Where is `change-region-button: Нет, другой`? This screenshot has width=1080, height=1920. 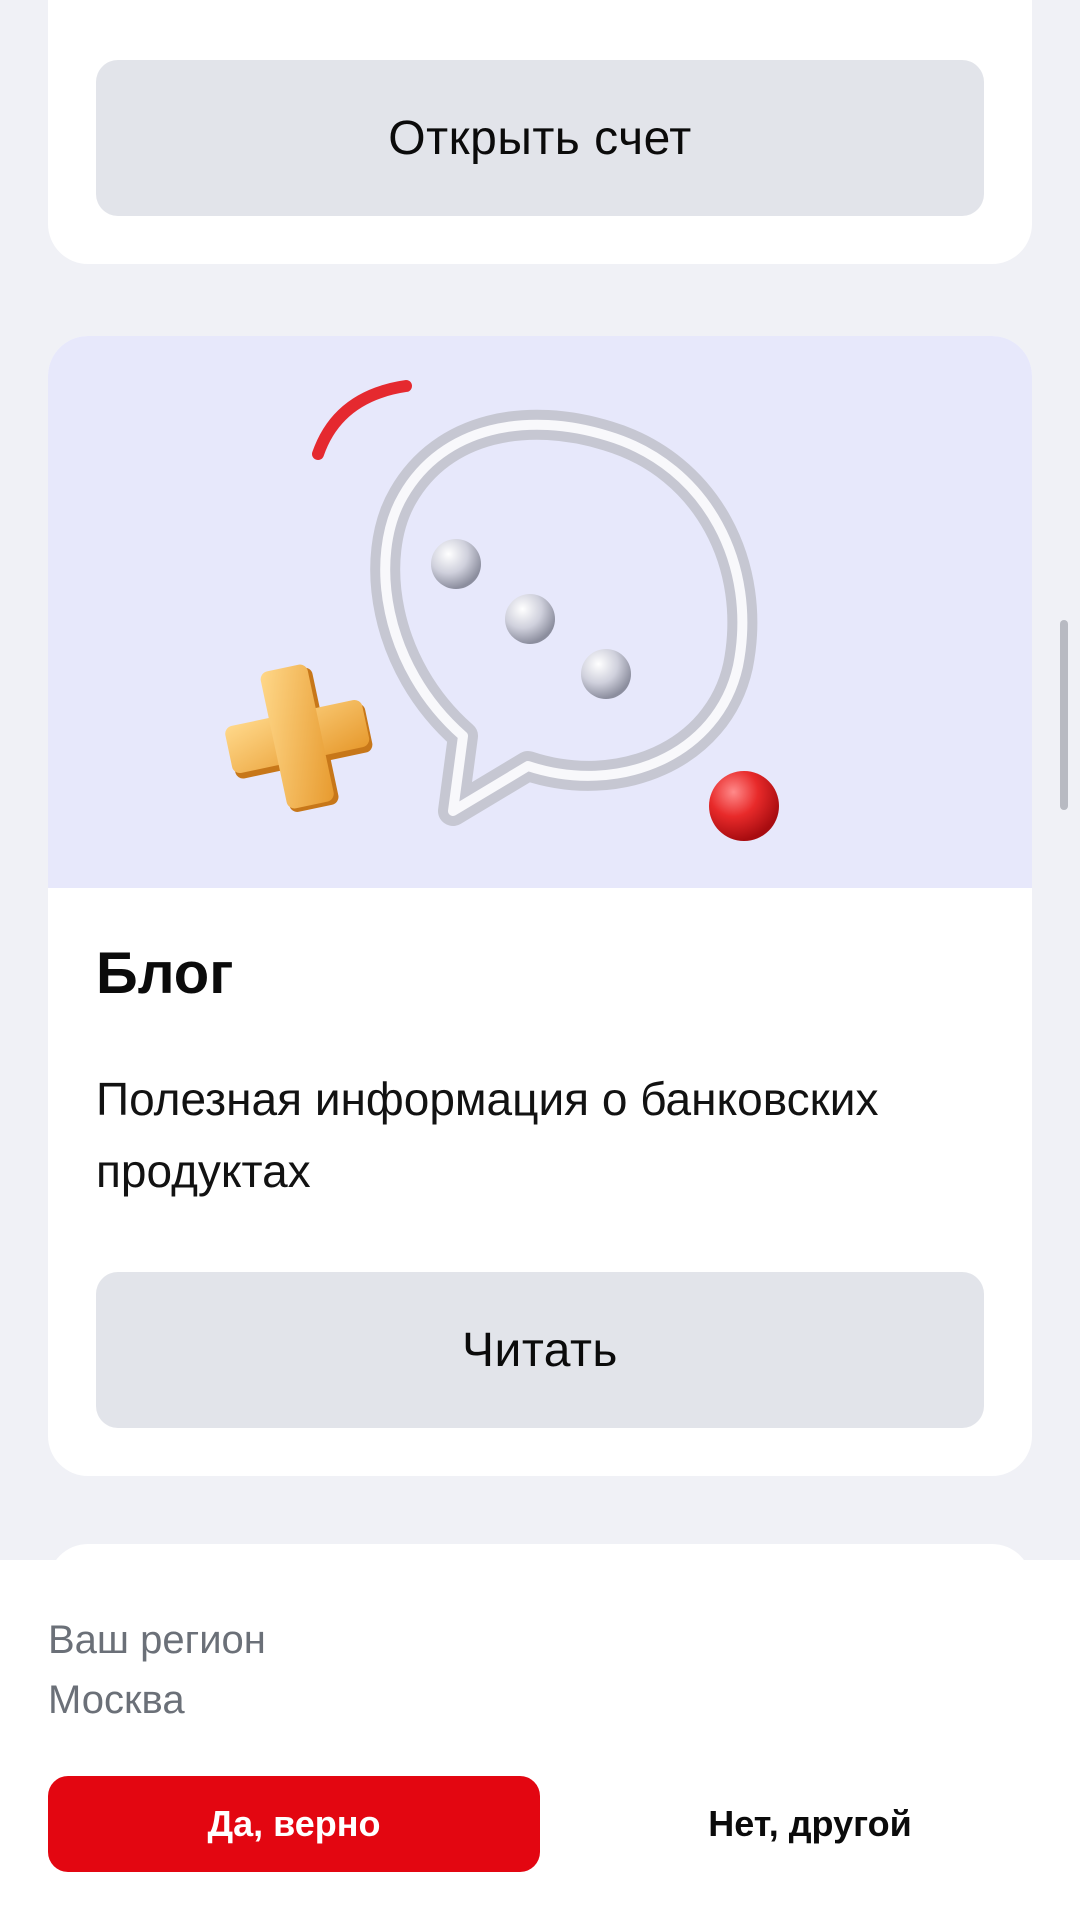
change-region-button: Нет, другой is located at coordinates (810, 1824).